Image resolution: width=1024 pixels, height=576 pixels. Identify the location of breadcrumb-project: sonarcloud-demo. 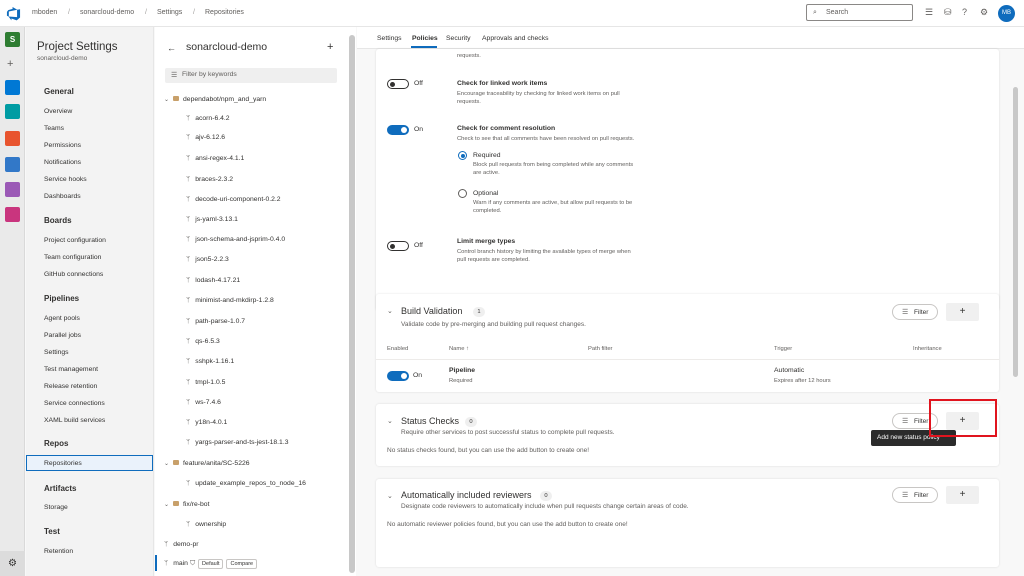
(107, 12).